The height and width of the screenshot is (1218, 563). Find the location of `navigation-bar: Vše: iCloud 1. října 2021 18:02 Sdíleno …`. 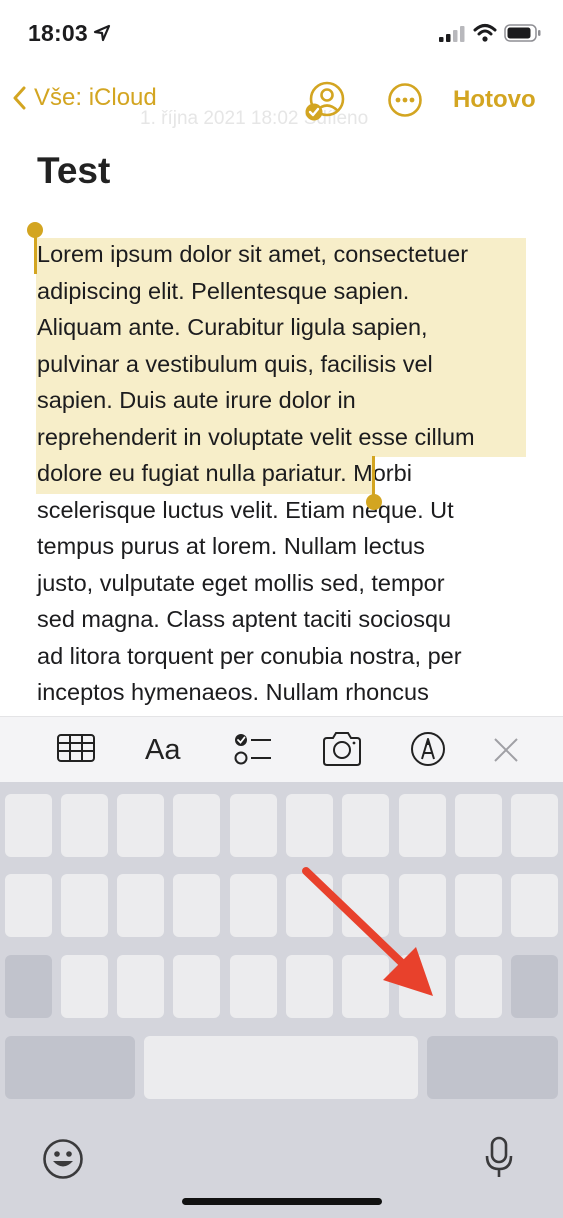

navigation-bar: Vše: iCloud 1. října 2021 18:02 Sdíleno … is located at coordinates (281, 100).